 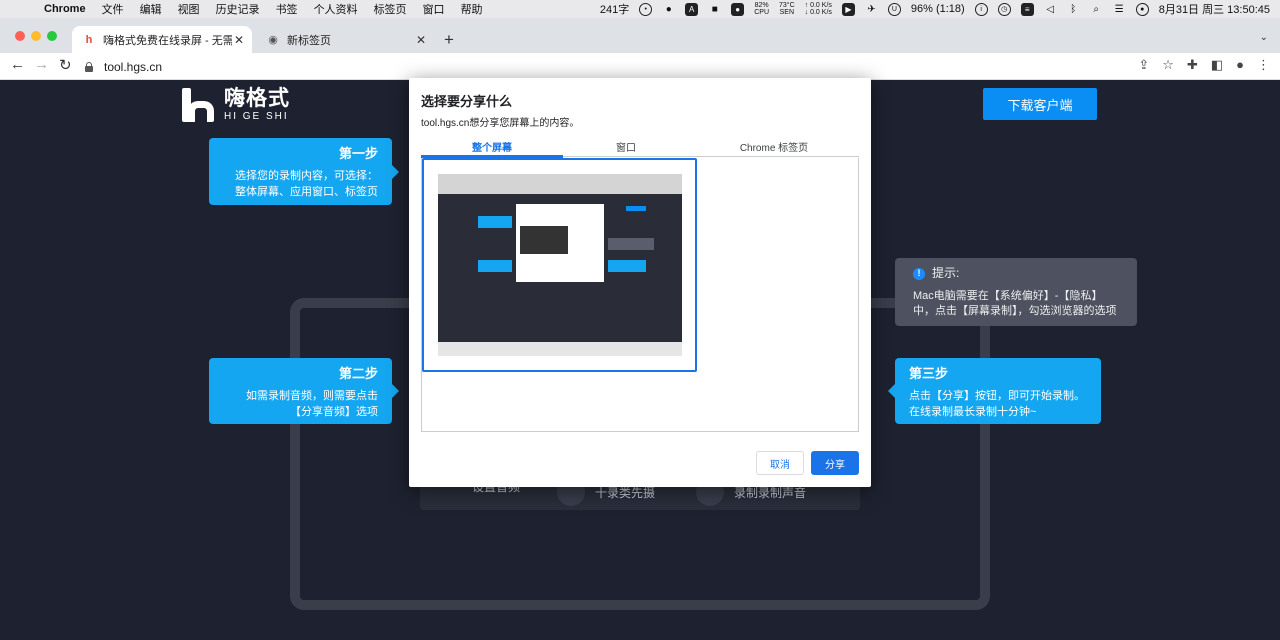 I want to click on url-text: tool.hgs.cn, so click(x=133, y=67).